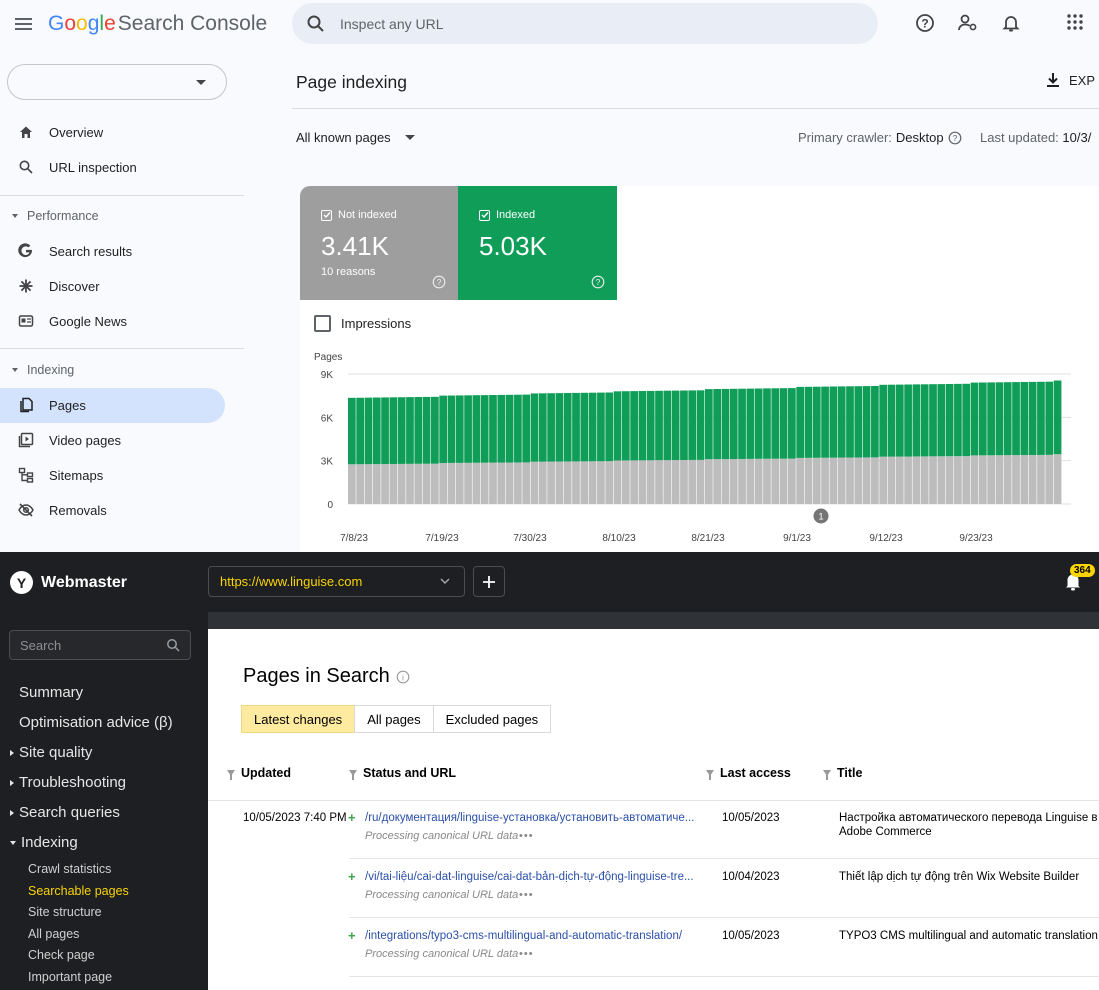 This screenshot has height=990, width=1099. I want to click on inspect-url-search, so click(585, 23).